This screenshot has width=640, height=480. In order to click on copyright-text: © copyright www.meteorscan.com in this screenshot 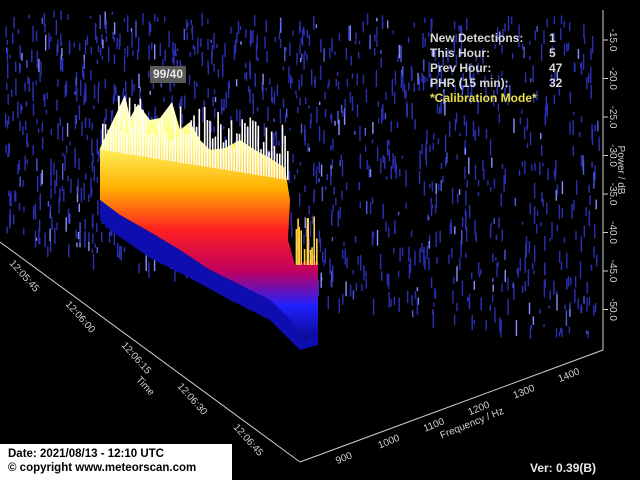, I will do `click(102, 468)`.